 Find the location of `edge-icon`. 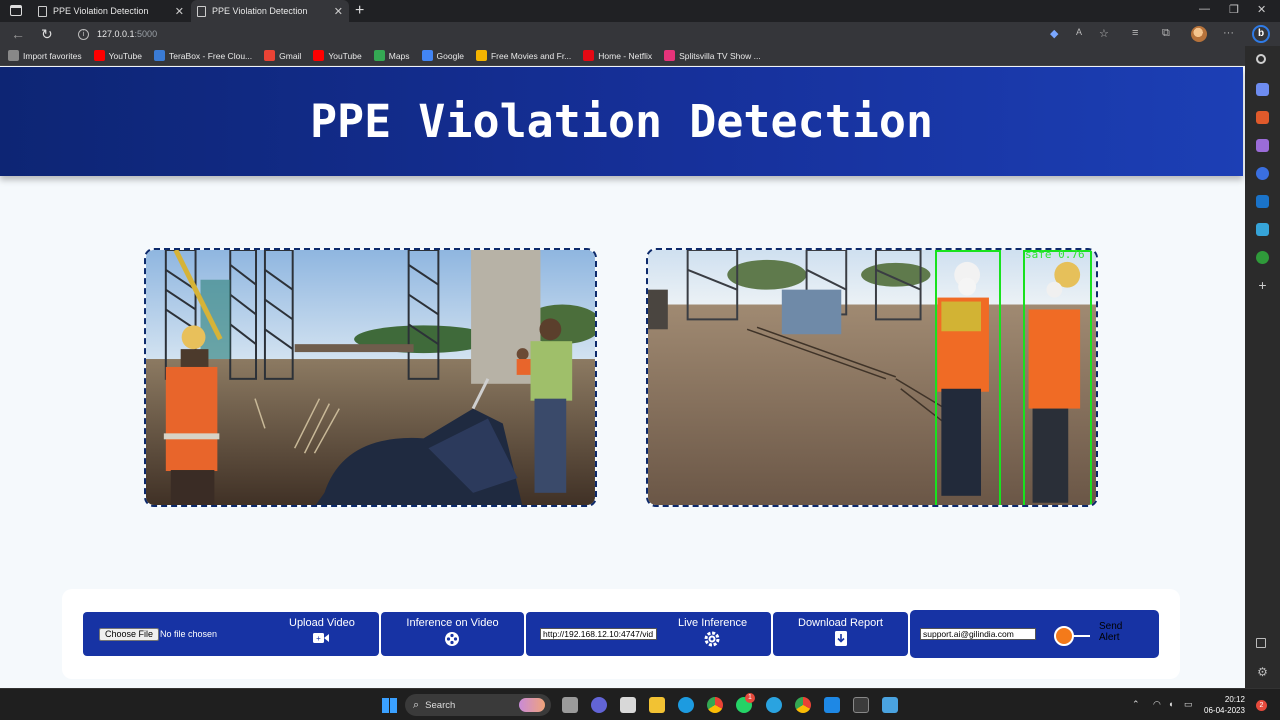

edge-icon is located at coordinates (686, 705).